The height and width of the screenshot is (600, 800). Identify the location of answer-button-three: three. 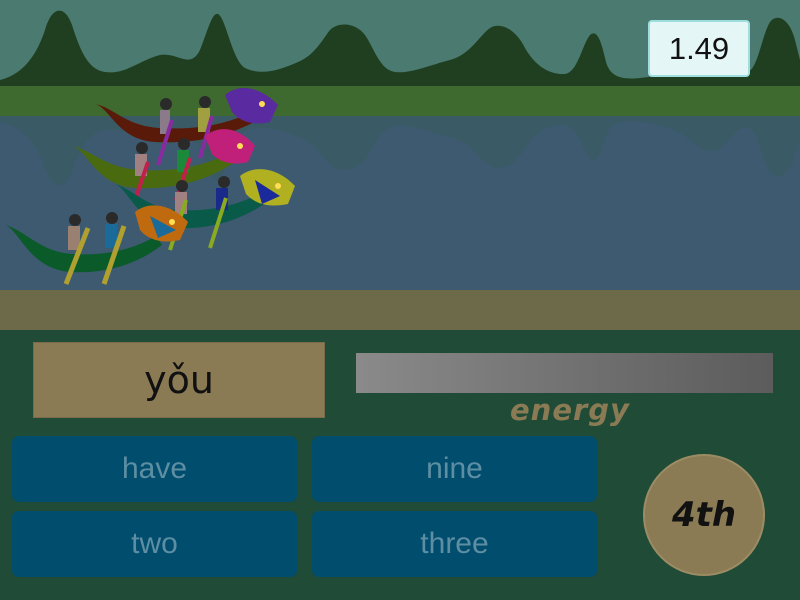
(454, 544).